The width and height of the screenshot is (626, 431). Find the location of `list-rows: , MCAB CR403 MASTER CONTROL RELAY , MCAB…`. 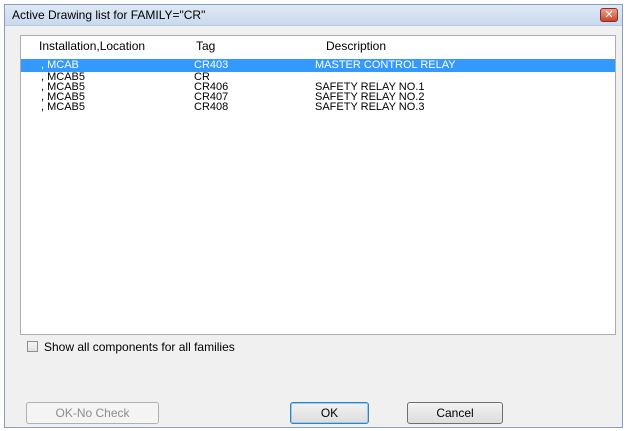

list-rows: , MCAB CR403 MASTER CONTROL RELAY , MCAB… is located at coordinates (318, 86).